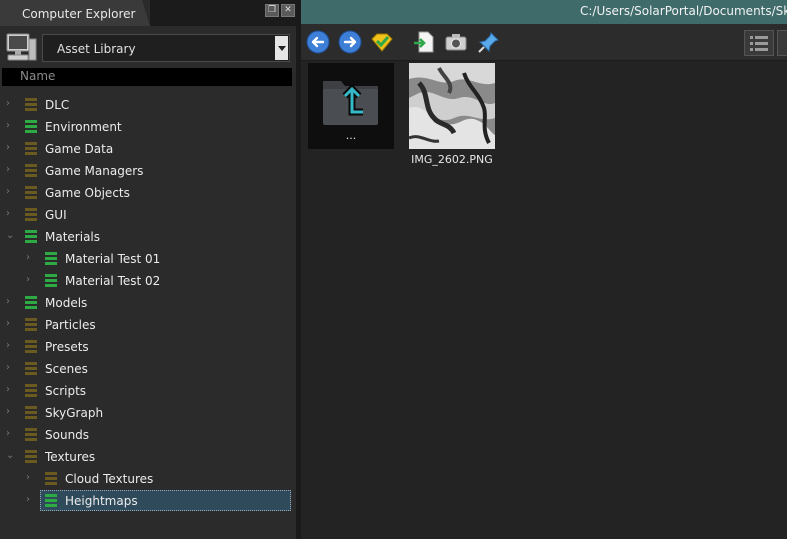 This screenshot has height=539, width=787. I want to click on tree-column-header: Name, so click(147, 77).